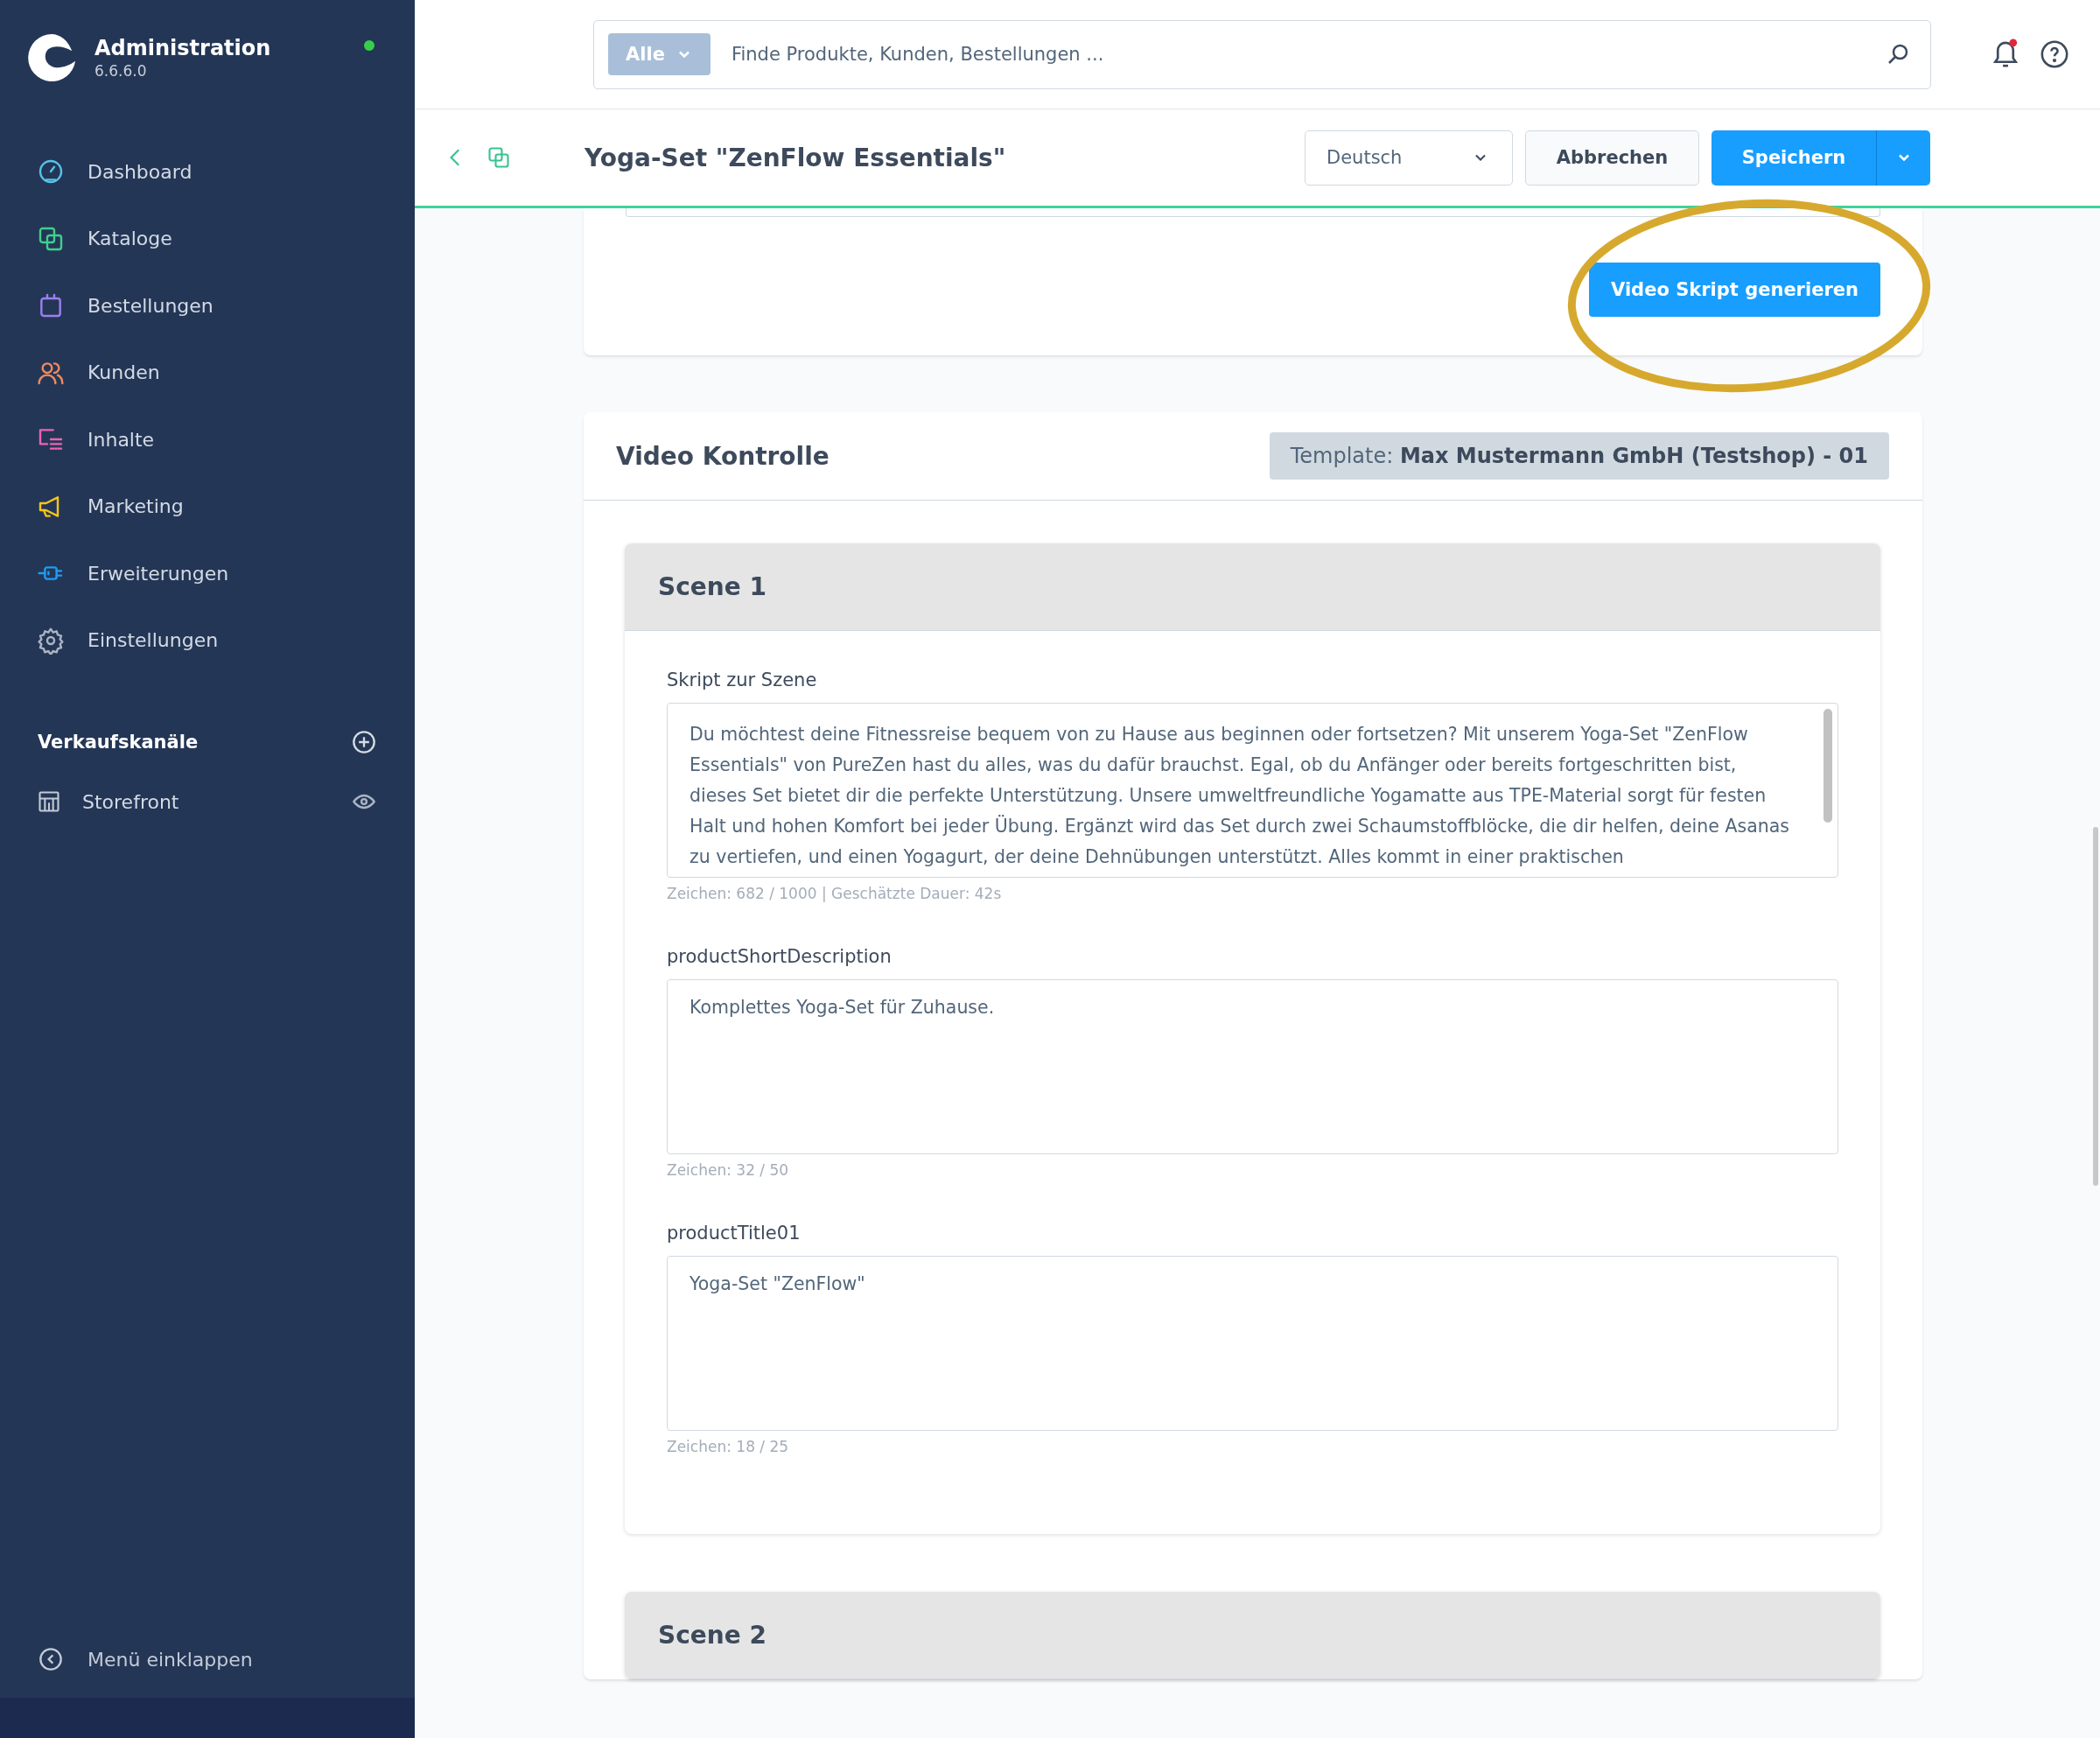 This screenshot has width=2100, height=1738. I want to click on logo-icon, so click(51, 57).